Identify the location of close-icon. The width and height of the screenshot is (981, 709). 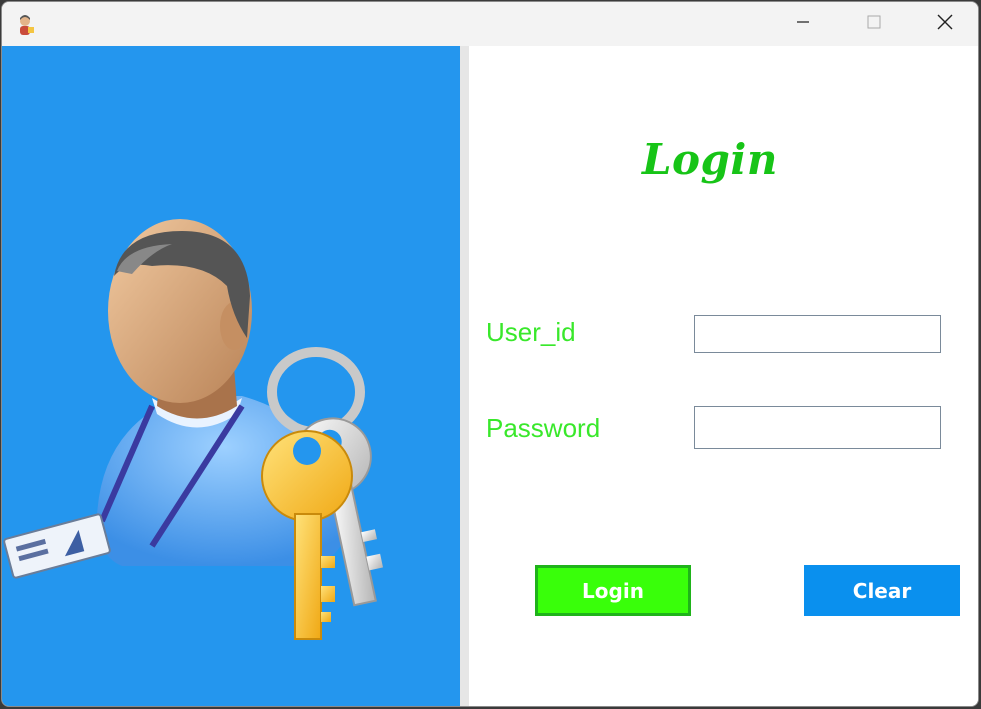
(945, 24).